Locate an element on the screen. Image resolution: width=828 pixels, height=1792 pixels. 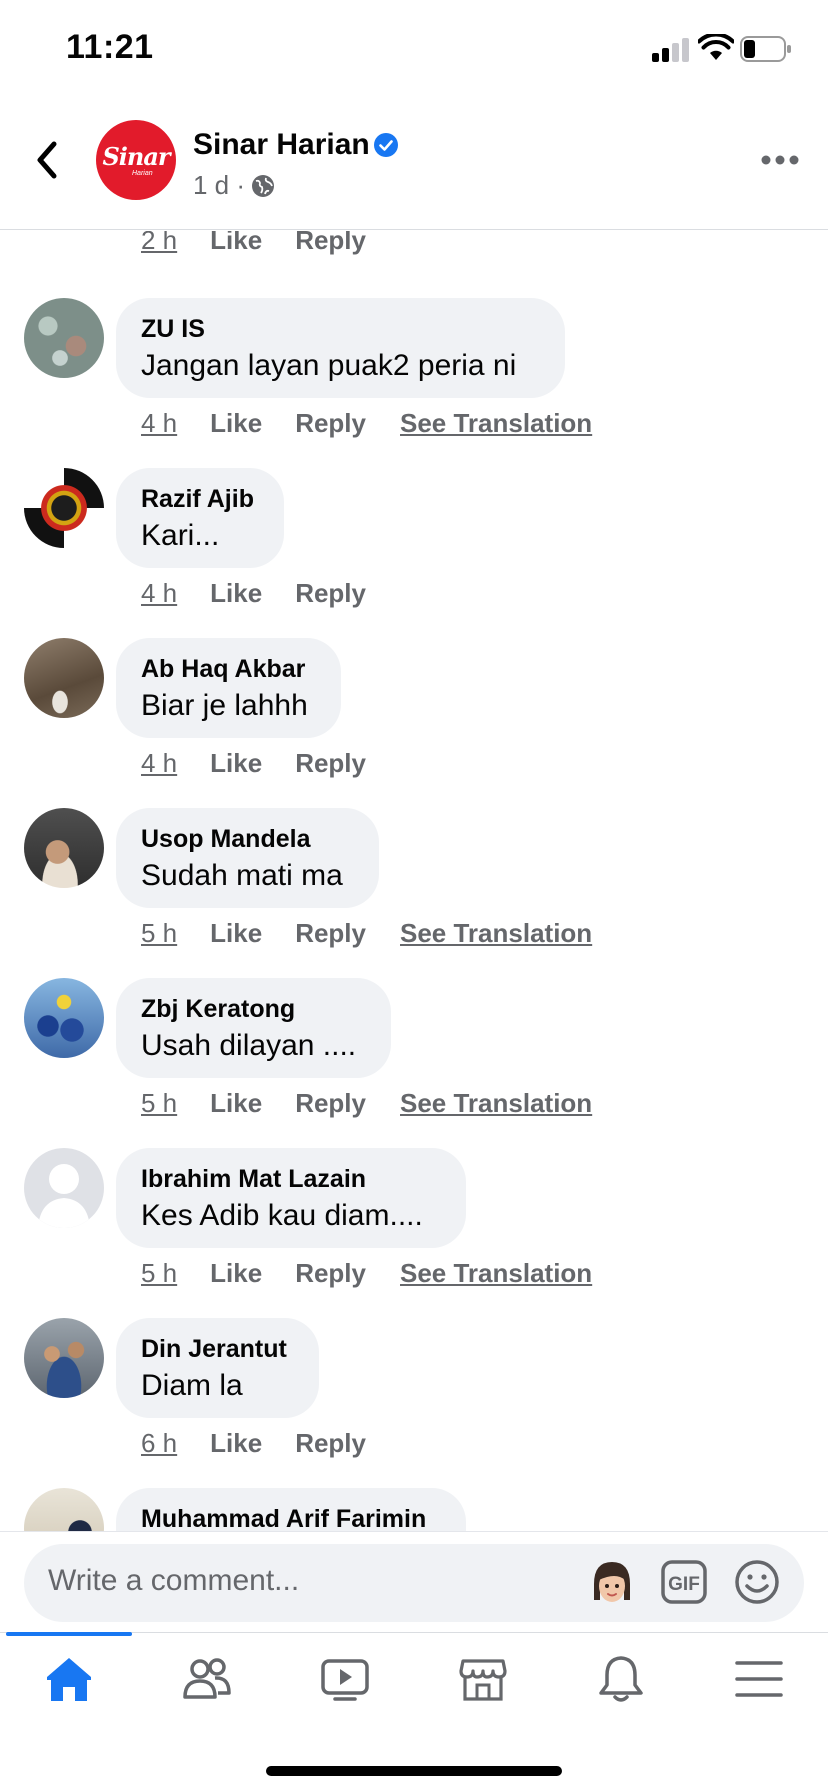
comment-text: Biar je lahhh is located at coordinates (224, 705).